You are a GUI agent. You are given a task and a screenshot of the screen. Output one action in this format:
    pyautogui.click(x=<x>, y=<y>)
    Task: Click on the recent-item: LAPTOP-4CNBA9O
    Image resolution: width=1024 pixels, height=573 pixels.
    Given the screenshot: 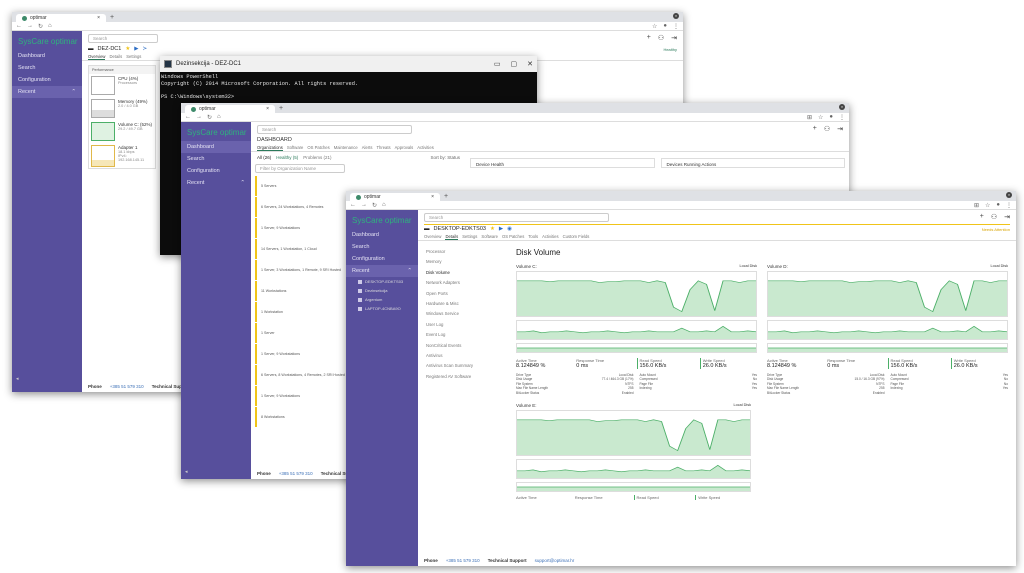 What is the action you would take?
    pyautogui.click(x=382, y=308)
    